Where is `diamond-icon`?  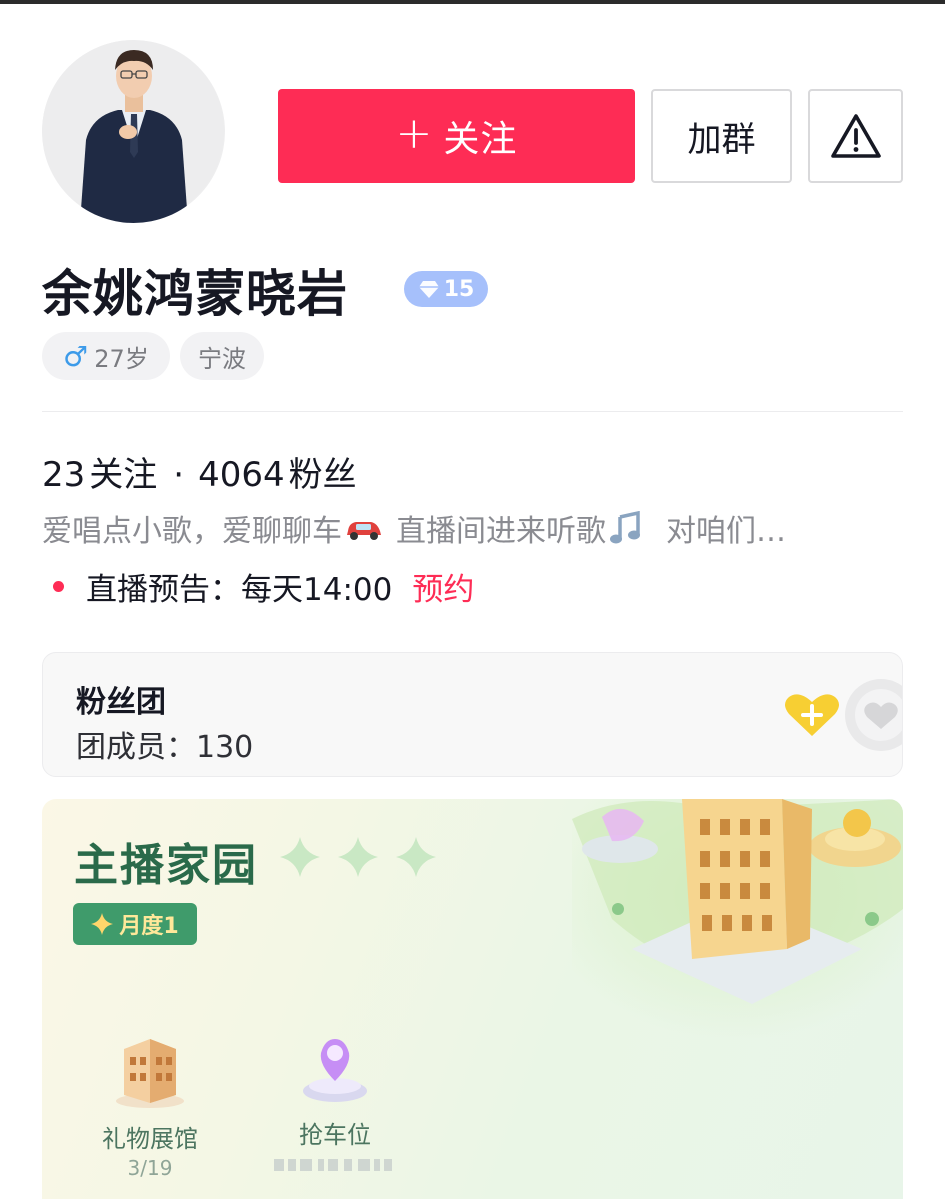
diamond-icon is located at coordinates (428, 289).